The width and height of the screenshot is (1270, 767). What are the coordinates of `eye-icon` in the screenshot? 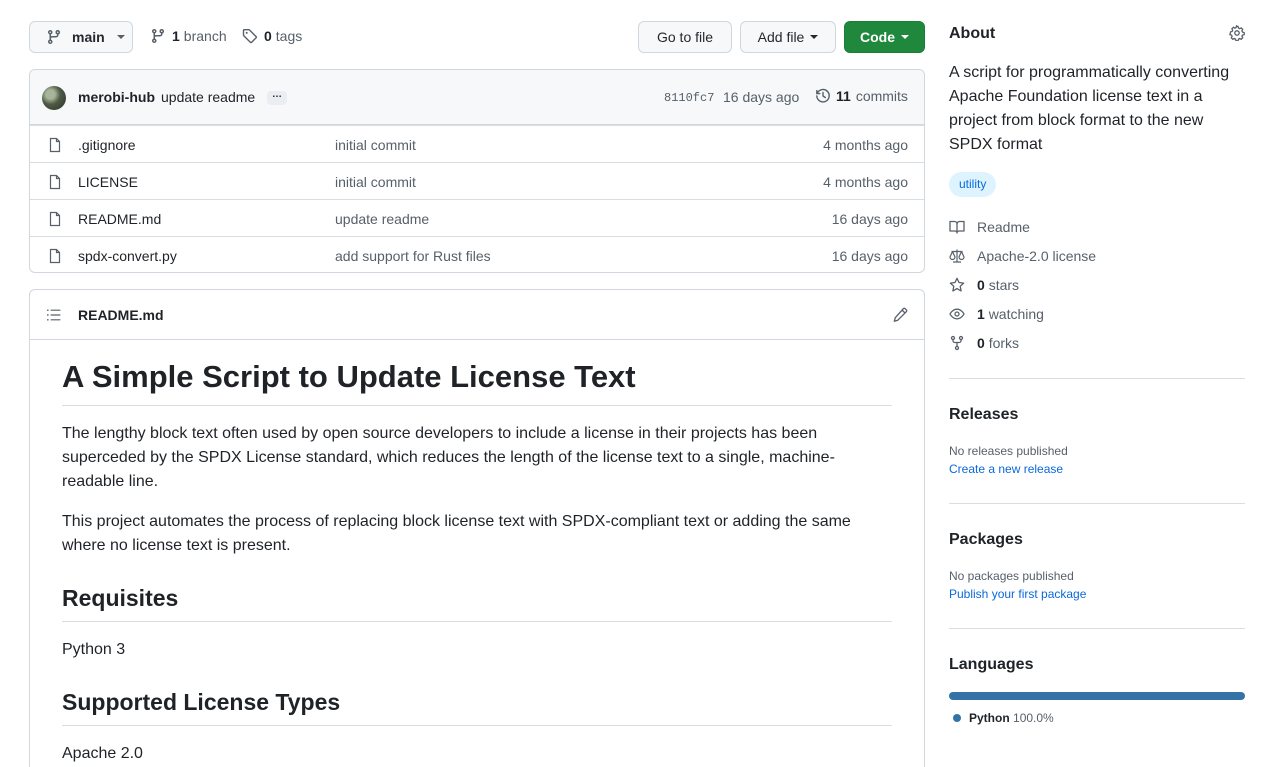 It's located at (957, 314).